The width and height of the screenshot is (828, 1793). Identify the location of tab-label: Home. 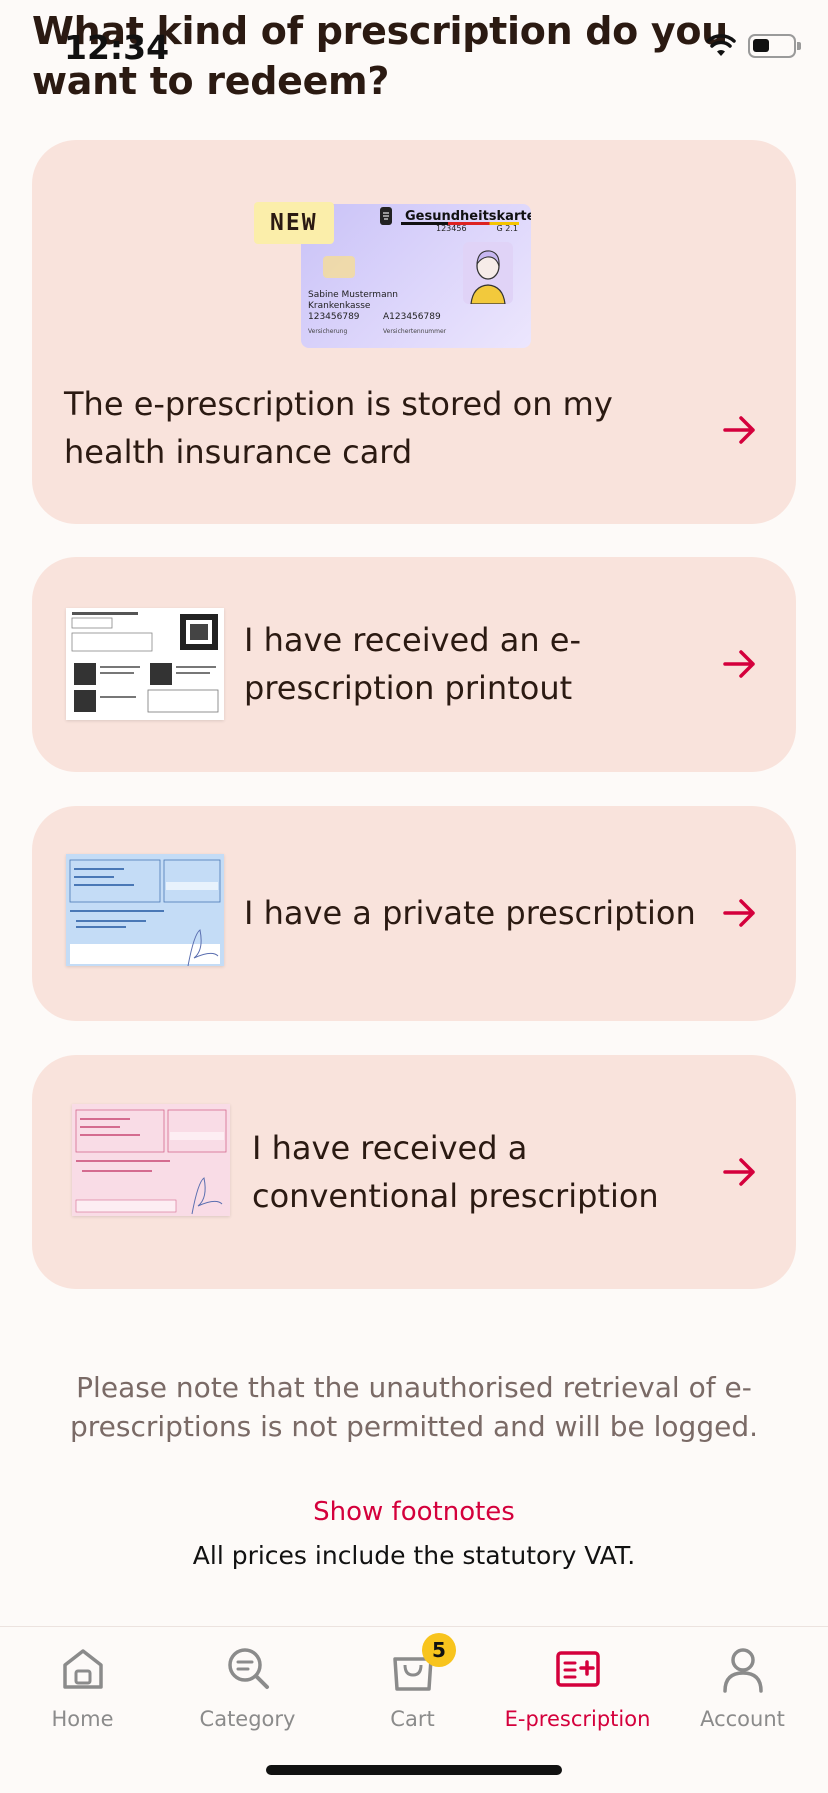
(82, 1719).